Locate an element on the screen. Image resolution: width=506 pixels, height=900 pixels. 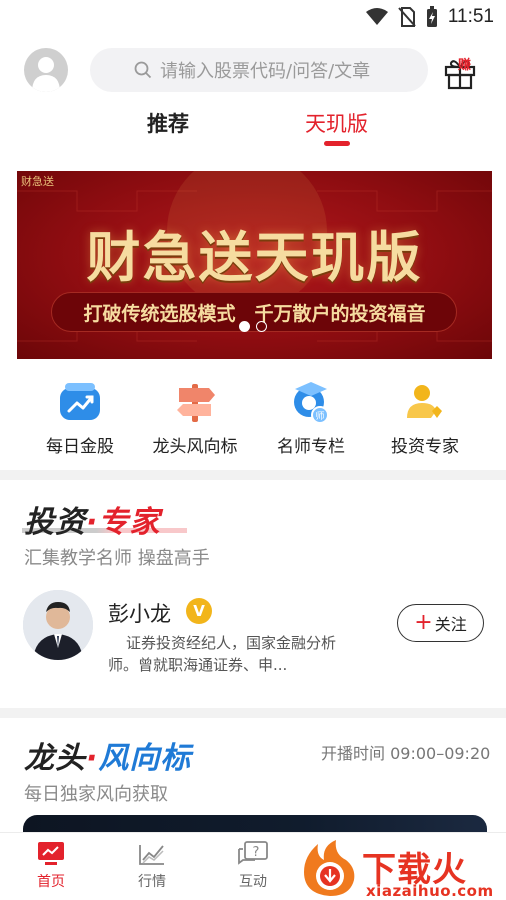
expert-section-title: 投资·专家 is located at coordinates (92, 519).